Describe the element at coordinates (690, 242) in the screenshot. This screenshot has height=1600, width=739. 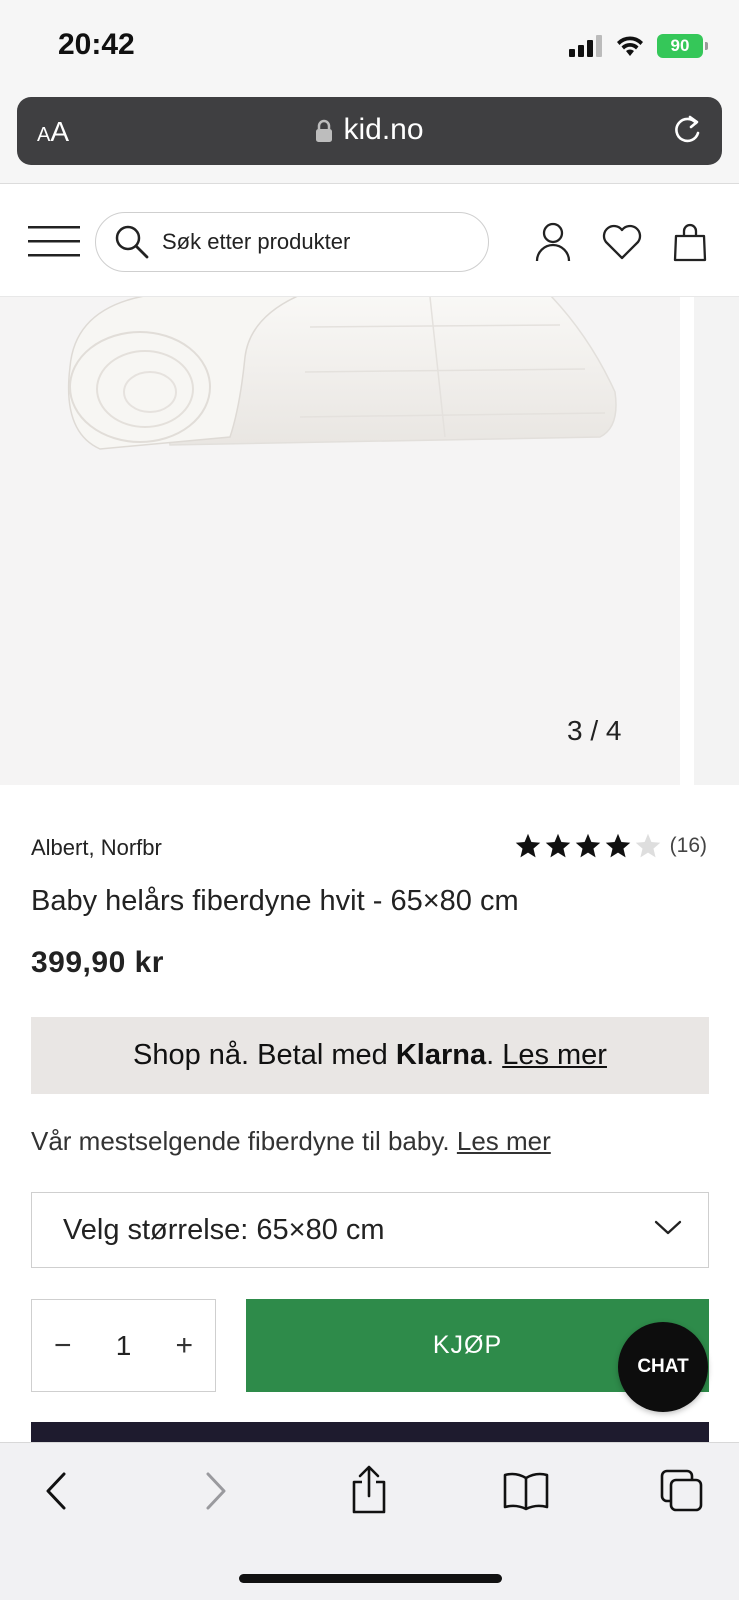
I see `shopping-bag-icon` at that location.